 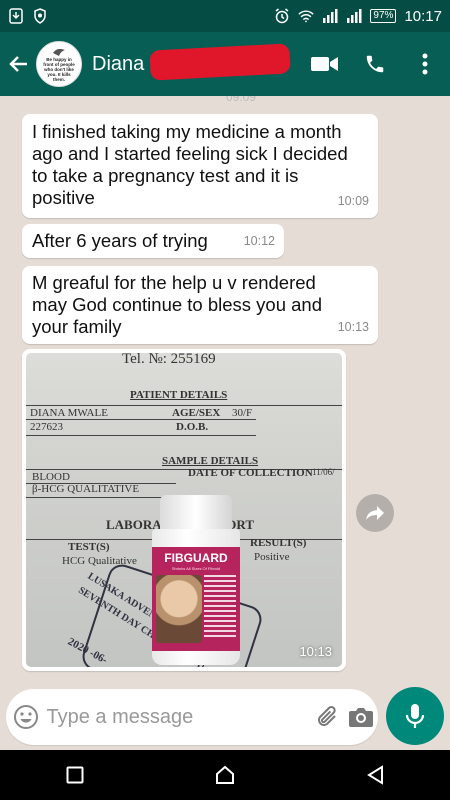 I want to click on clock: 10:17, so click(x=423, y=16).